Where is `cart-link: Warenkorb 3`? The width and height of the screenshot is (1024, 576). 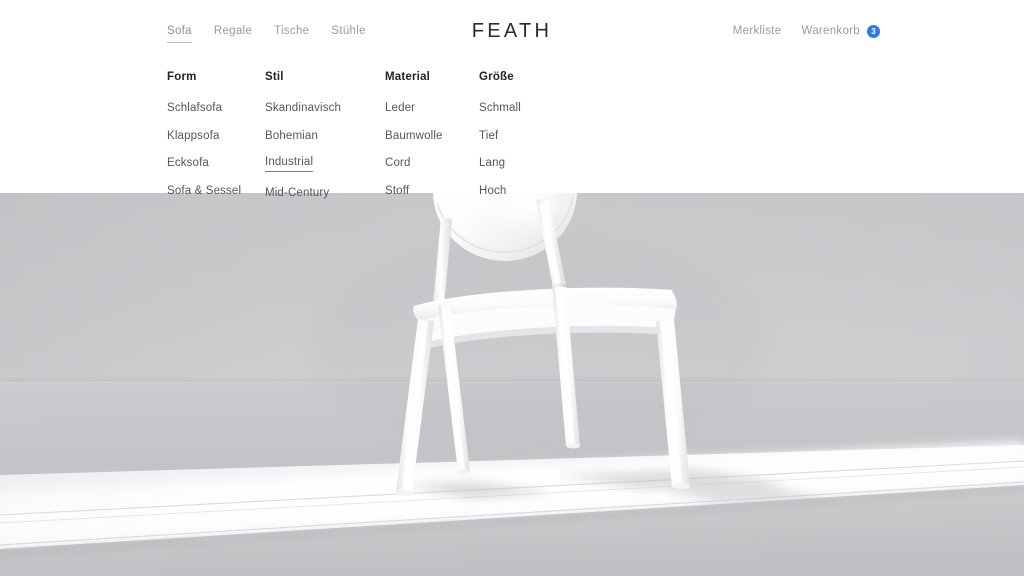
cart-link: Warenkorb 3 is located at coordinates (840, 31).